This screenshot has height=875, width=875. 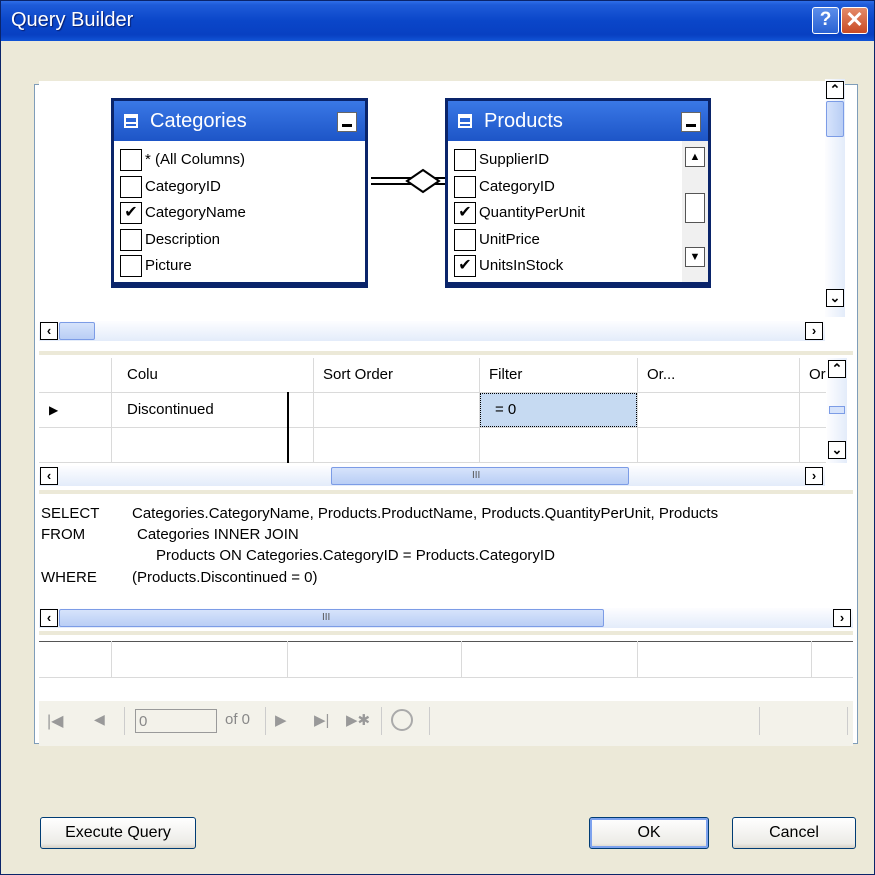 What do you see at coordinates (815, 375) in the screenshot?
I see `grid-header-or-2: Or` at bounding box center [815, 375].